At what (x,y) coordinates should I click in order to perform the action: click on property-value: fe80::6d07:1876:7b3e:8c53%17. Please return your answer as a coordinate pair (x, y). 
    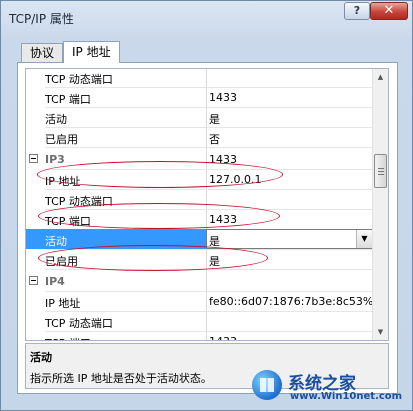
    Looking at the image, I should click on (298, 301).